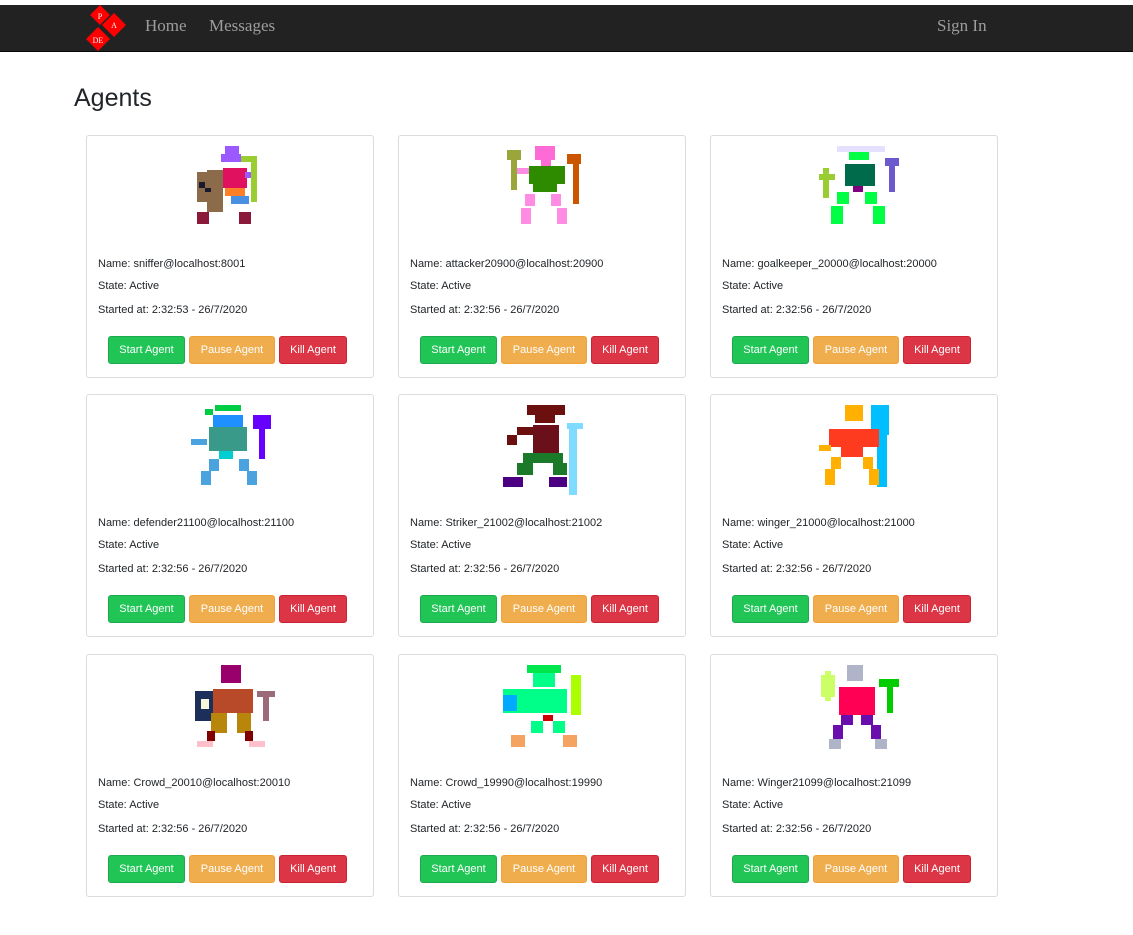 Image resolution: width=1133 pixels, height=935 pixels. I want to click on logo-letter-p: P, so click(100, 16).